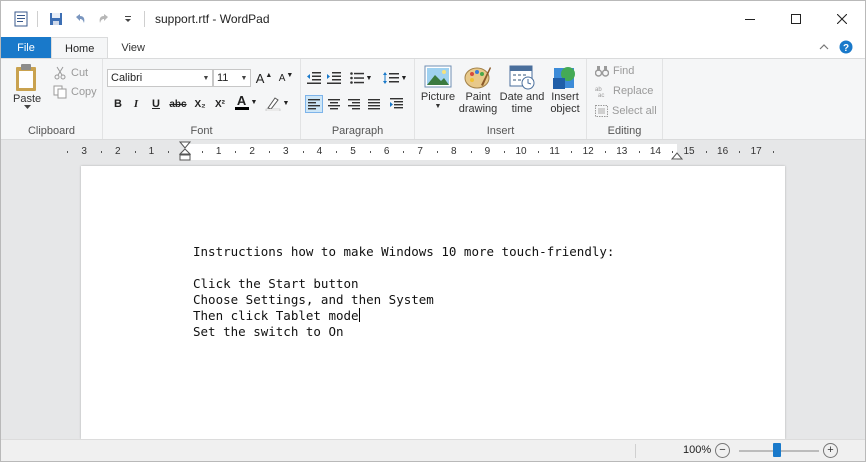  Describe the element at coordinates (750, 19) in the screenshot. I see `minimize-button` at that location.